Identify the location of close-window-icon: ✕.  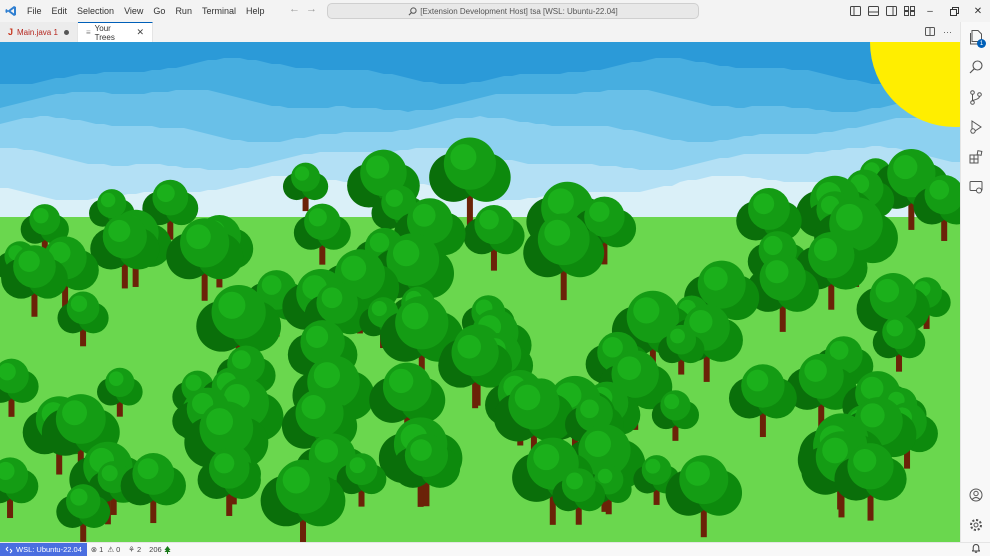
(978, 11).